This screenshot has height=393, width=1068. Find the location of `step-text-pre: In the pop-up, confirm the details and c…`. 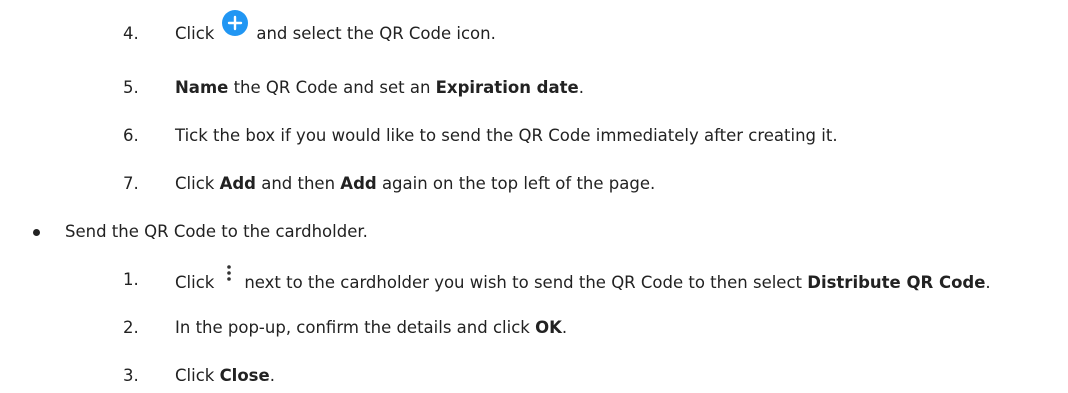

step-text-pre: In the pop-up, confirm the details and c… is located at coordinates (355, 327).